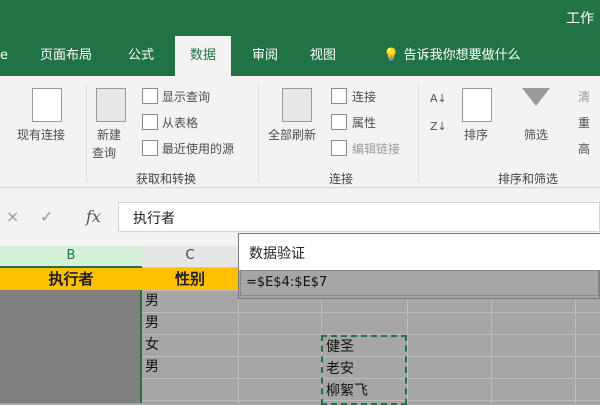 This screenshot has width=600, height=405. What do you see at coordinates (109, 134) in the screenshot?
I see `new-query-line1: 新建` at bounding box center [109, 134].